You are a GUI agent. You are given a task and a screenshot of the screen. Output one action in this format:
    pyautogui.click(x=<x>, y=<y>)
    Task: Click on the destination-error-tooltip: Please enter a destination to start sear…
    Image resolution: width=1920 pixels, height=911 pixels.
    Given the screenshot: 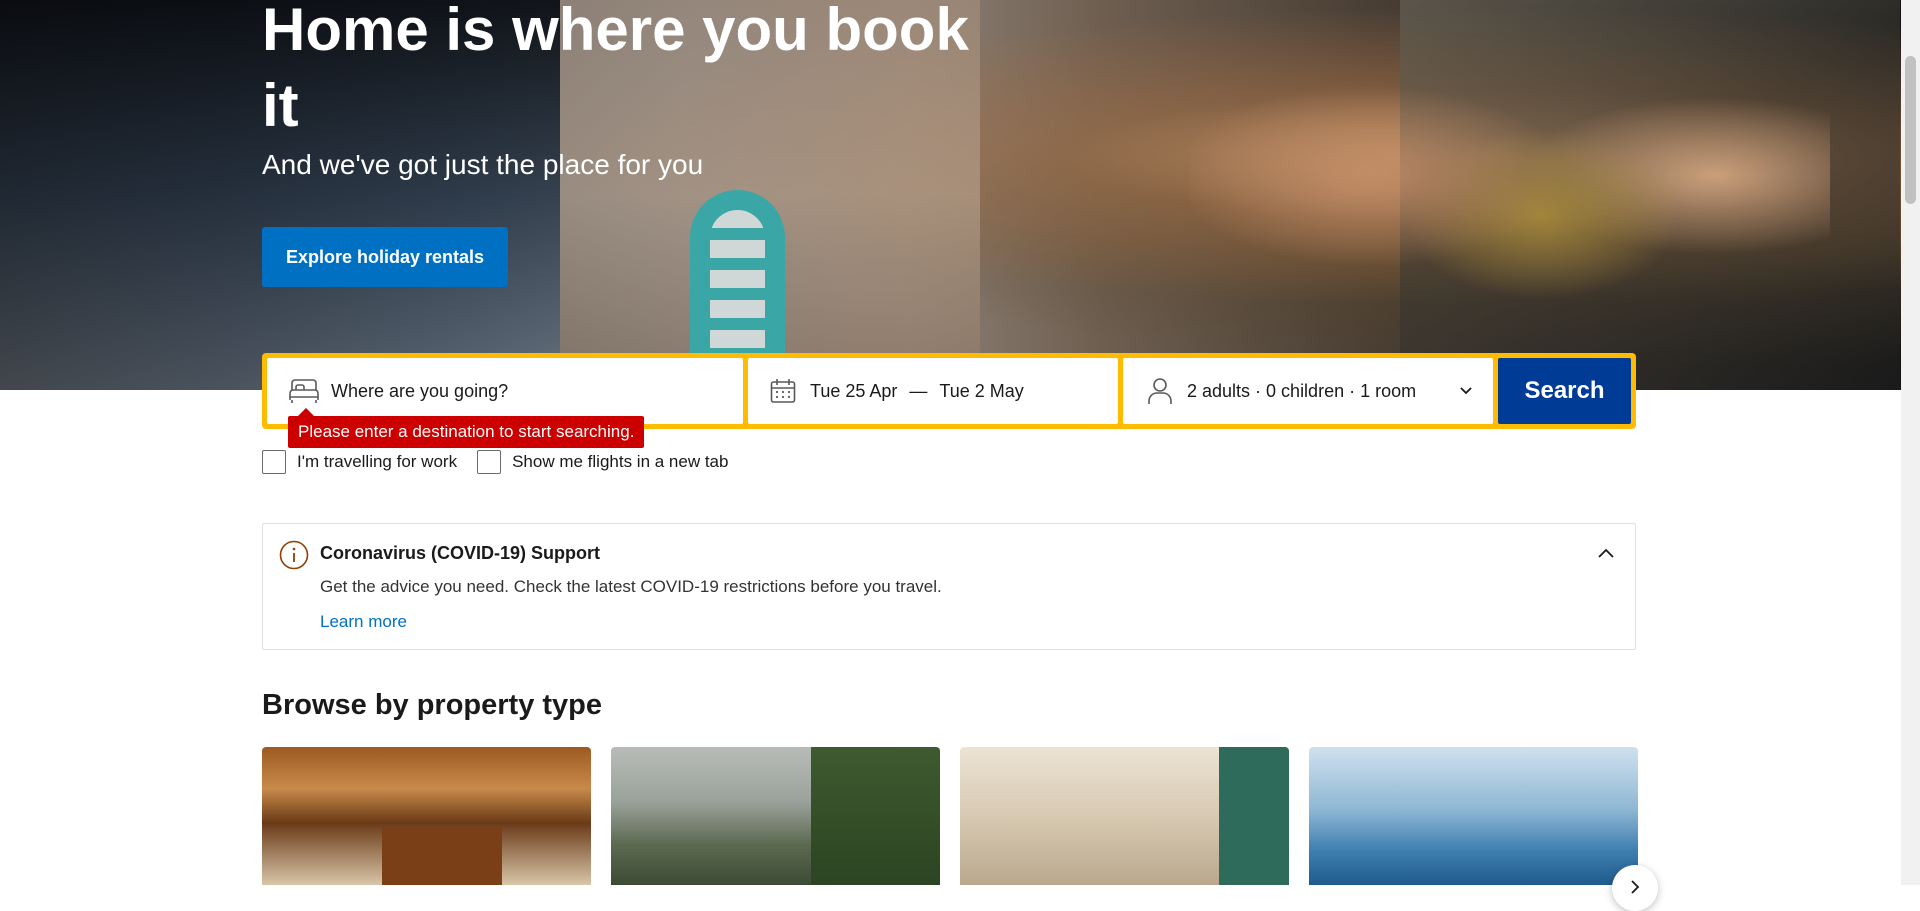 What is the action you would take?
    pyautogui.click(x=466, y=428)
    